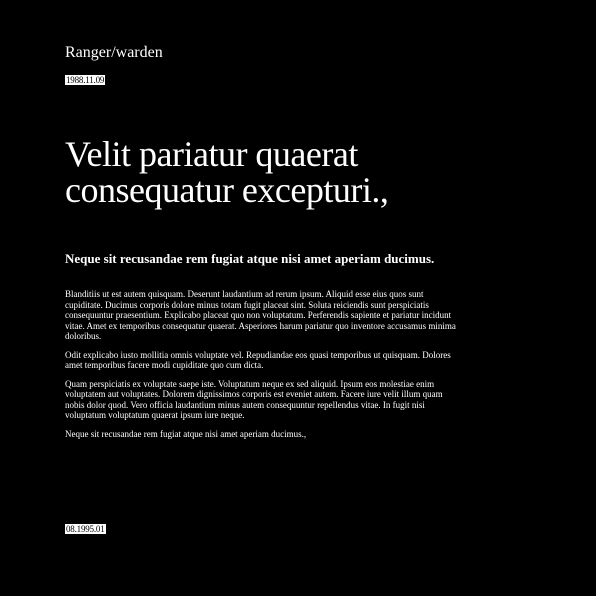  I want to click on header-date: 1988.11.09, so click(85, 79).